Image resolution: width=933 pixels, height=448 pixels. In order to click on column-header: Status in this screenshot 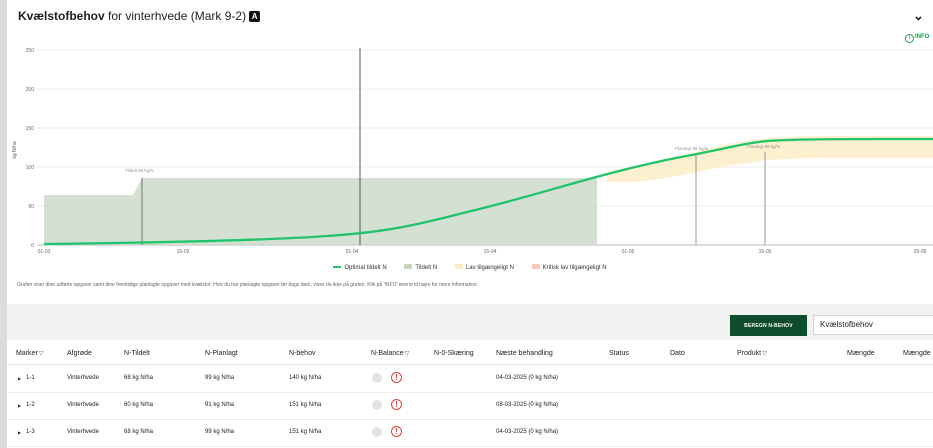, I will do `click(619, 353)`.